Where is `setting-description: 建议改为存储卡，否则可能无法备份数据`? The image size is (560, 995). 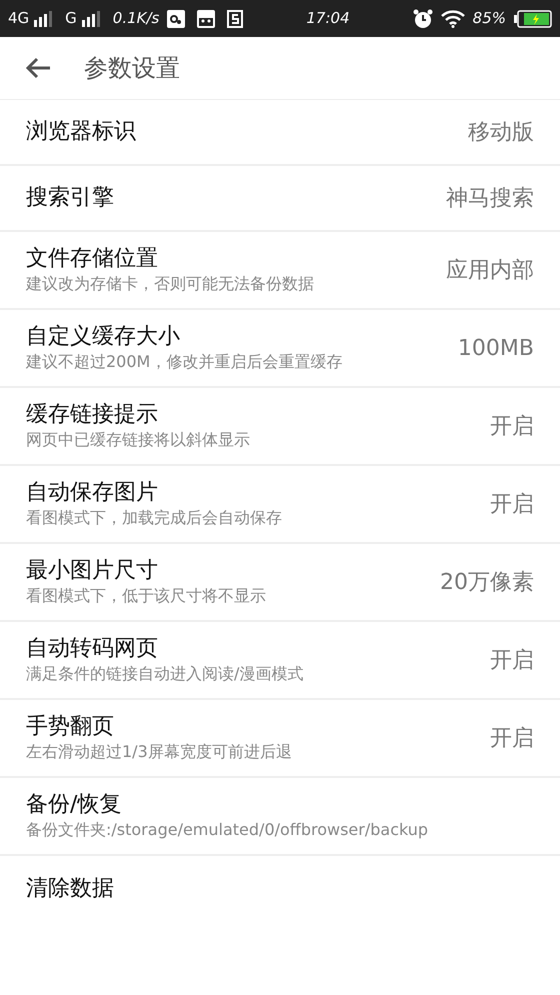 setting-description: 建议改为存储卡，否则可能无法备份数据 is located at coordinates (170, 284).